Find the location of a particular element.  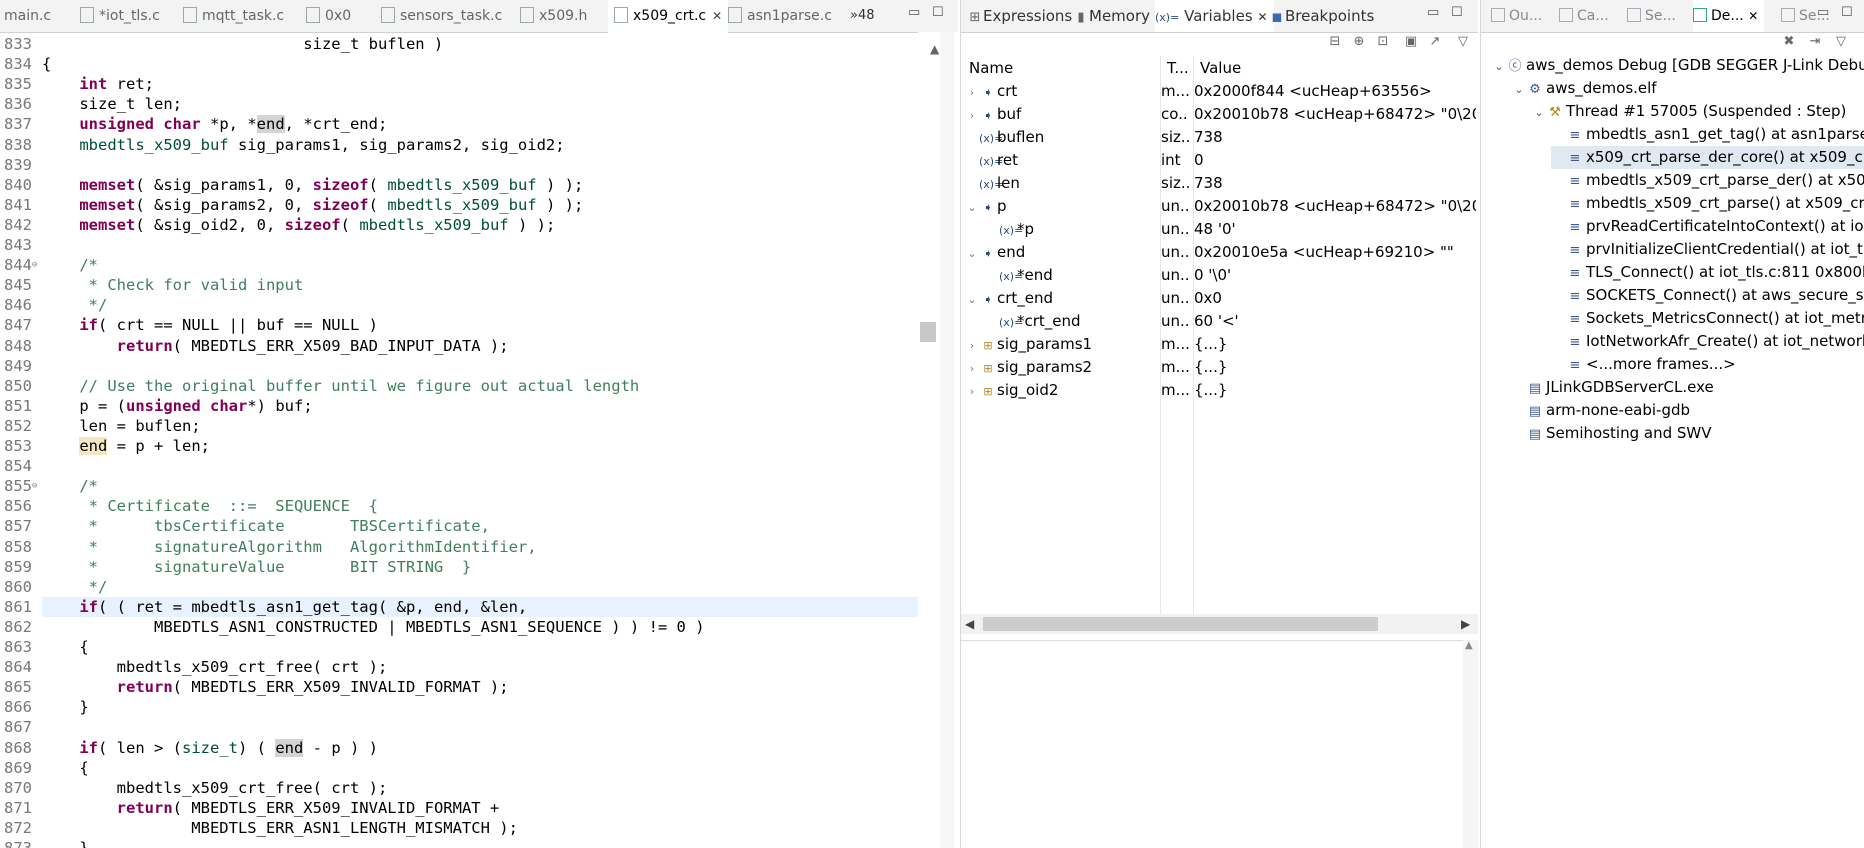

code-line: 835 int ret; is located at coordinates (459, 84).